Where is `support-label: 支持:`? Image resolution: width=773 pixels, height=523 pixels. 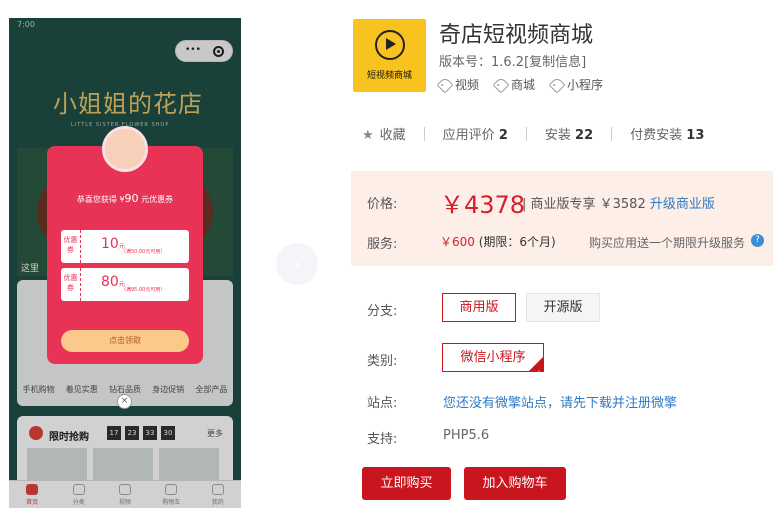
support-label: 支持: is located at coordinates (382, 439).